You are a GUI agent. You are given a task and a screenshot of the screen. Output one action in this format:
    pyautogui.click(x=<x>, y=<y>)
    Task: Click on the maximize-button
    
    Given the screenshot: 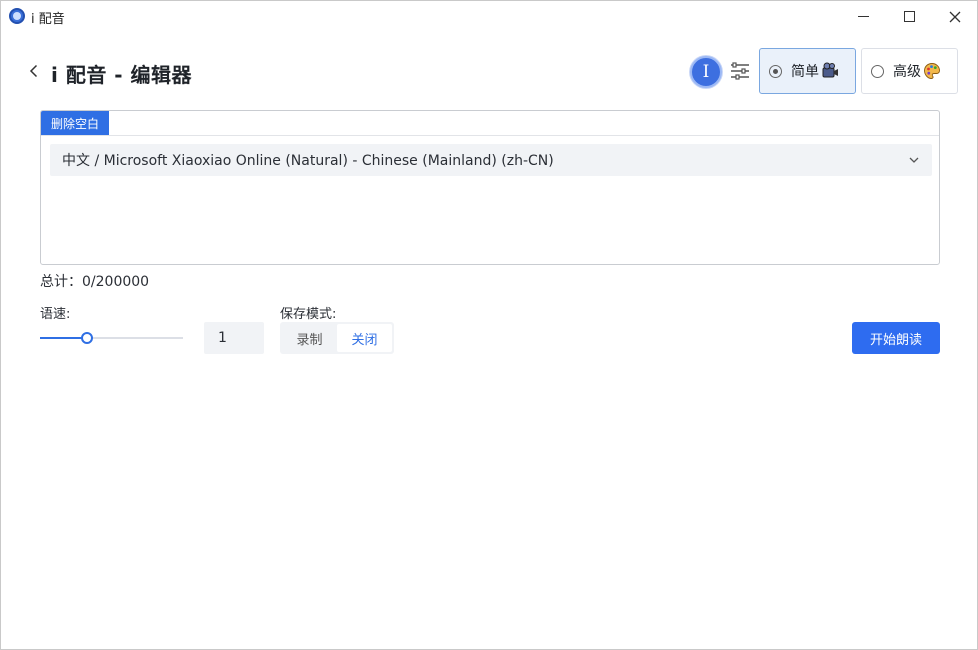 What is the action you would take?
    pyautogui.click(x=909, y=16)
    